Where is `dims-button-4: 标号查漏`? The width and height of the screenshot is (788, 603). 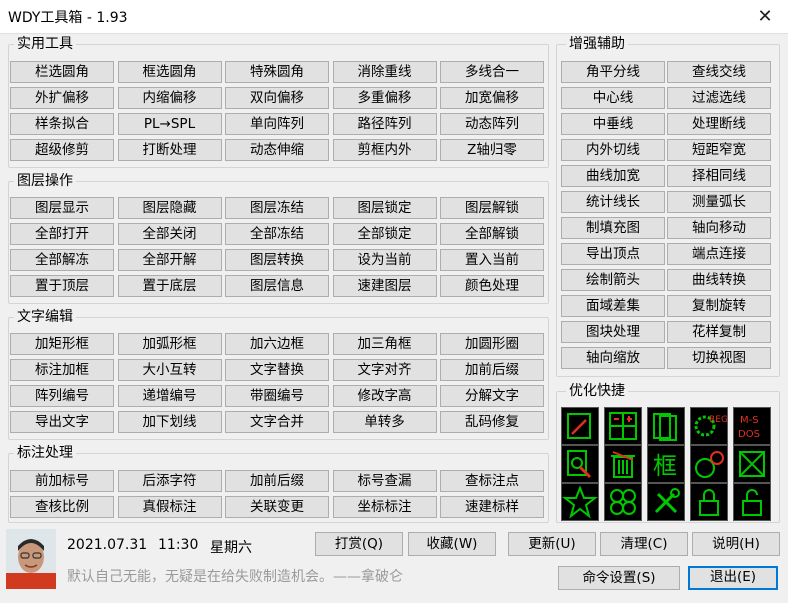 dims-button-4: 标号查漏 is located at coordinates (384, 481).